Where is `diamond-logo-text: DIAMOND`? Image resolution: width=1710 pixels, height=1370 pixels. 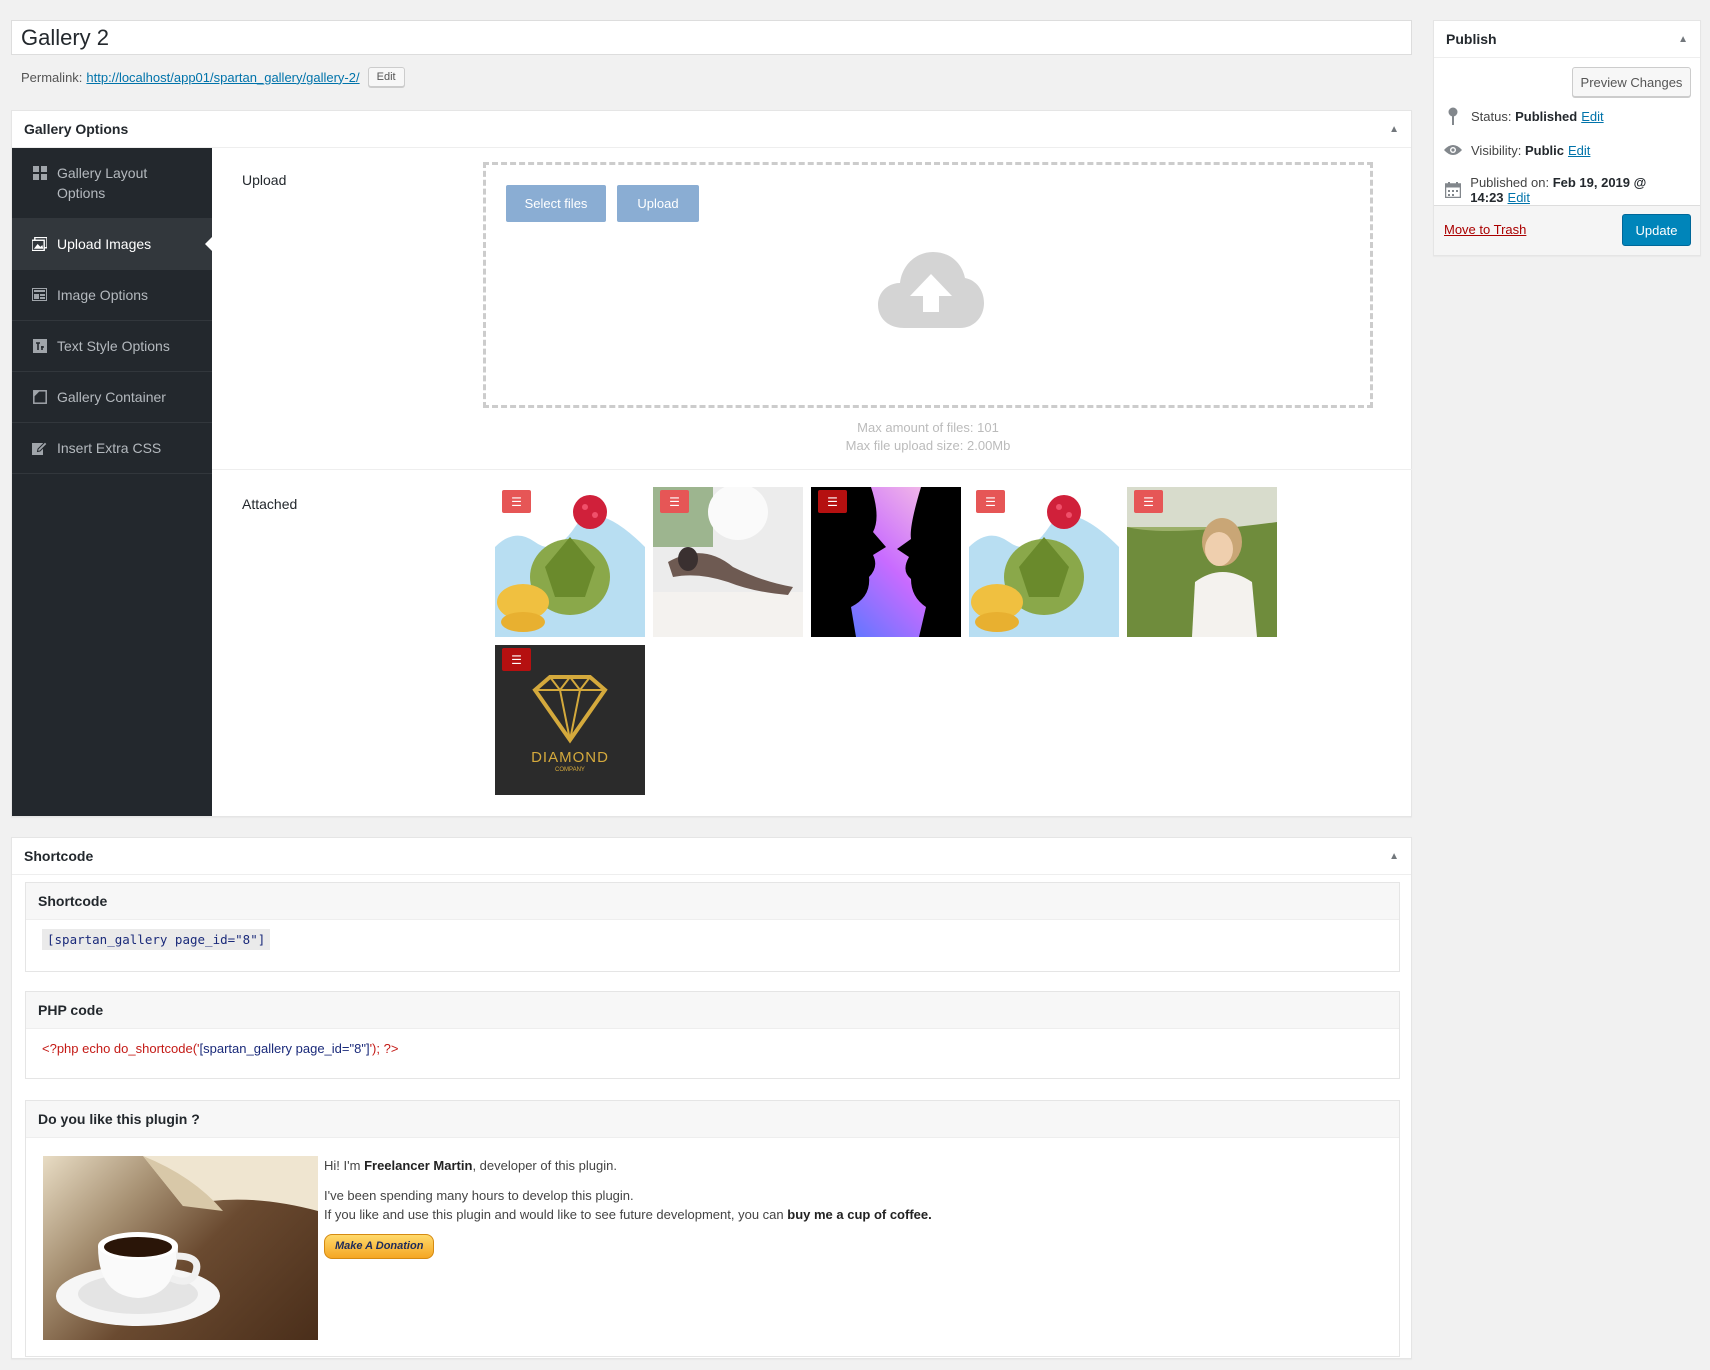 diamond-logo-text: DIAMOND is located at coordinates (570, 757).